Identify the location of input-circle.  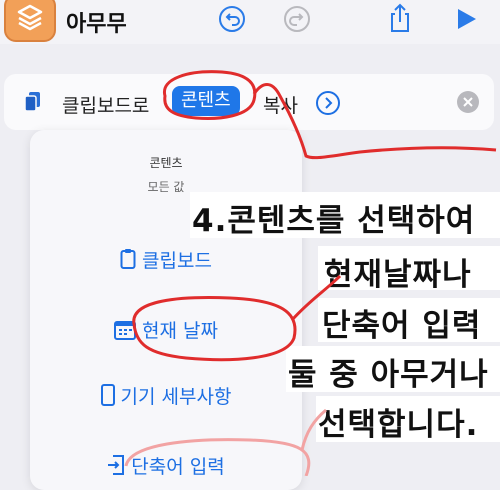
(217, 457).